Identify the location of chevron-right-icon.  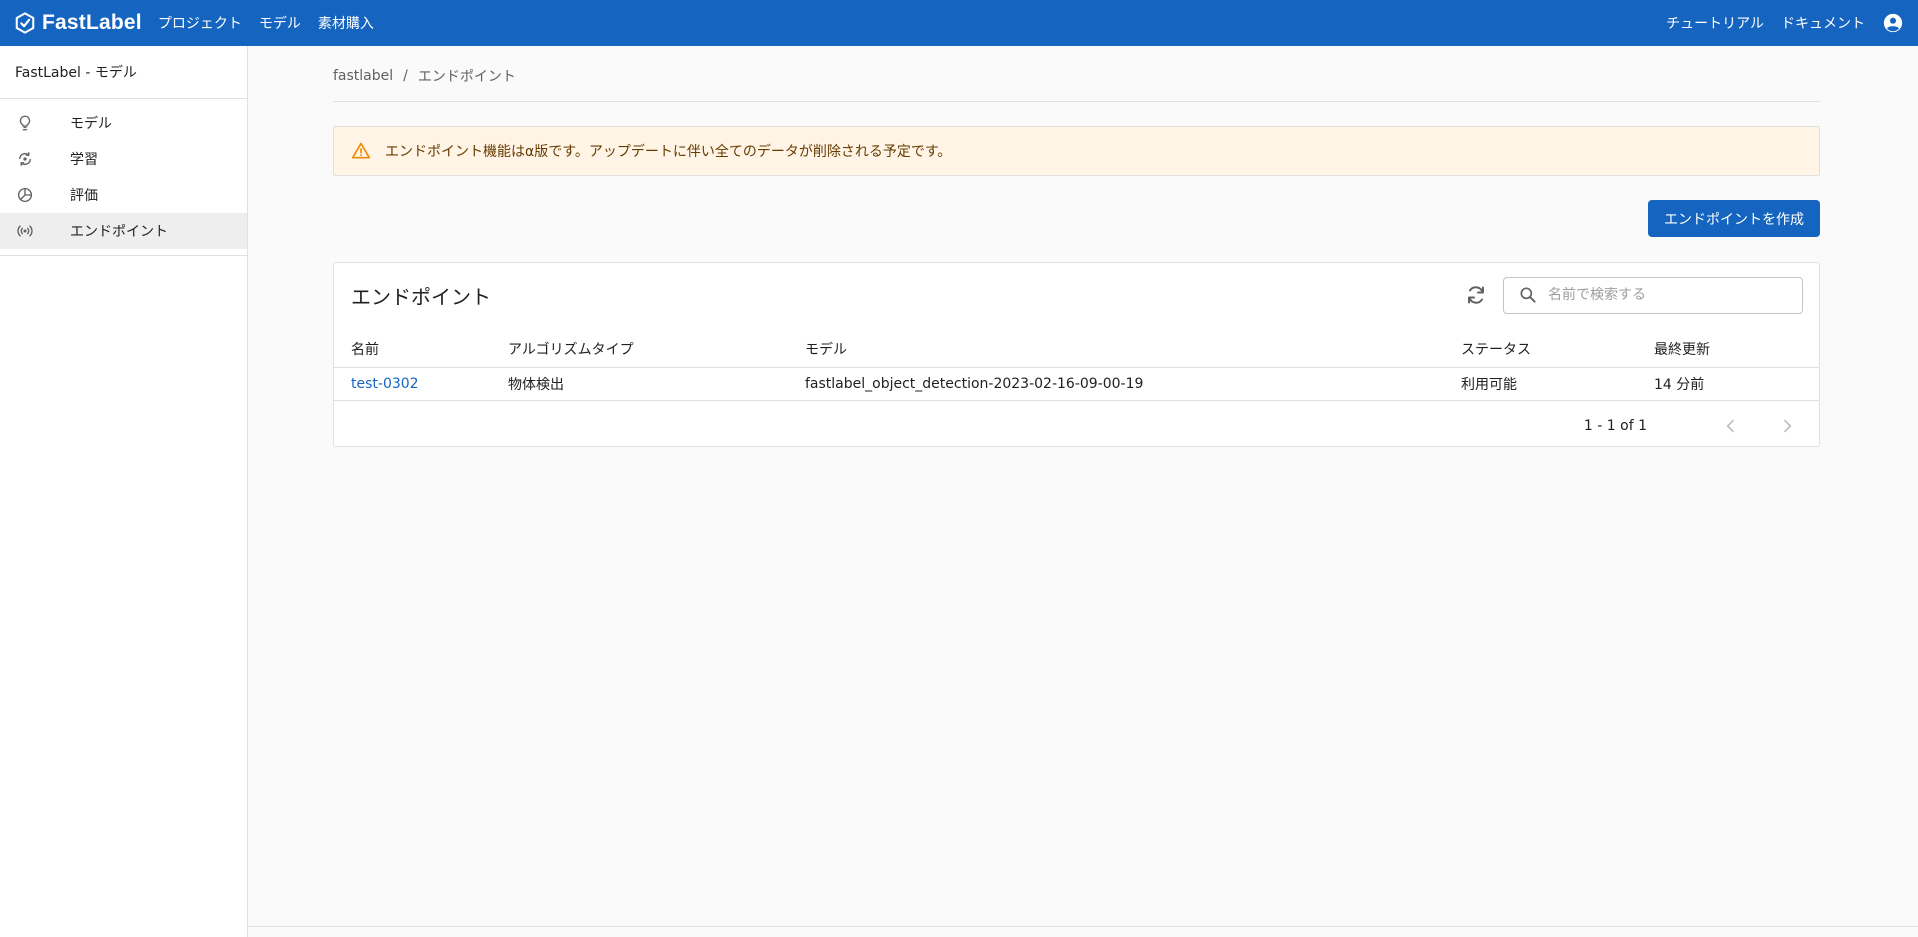
(1787, 425).